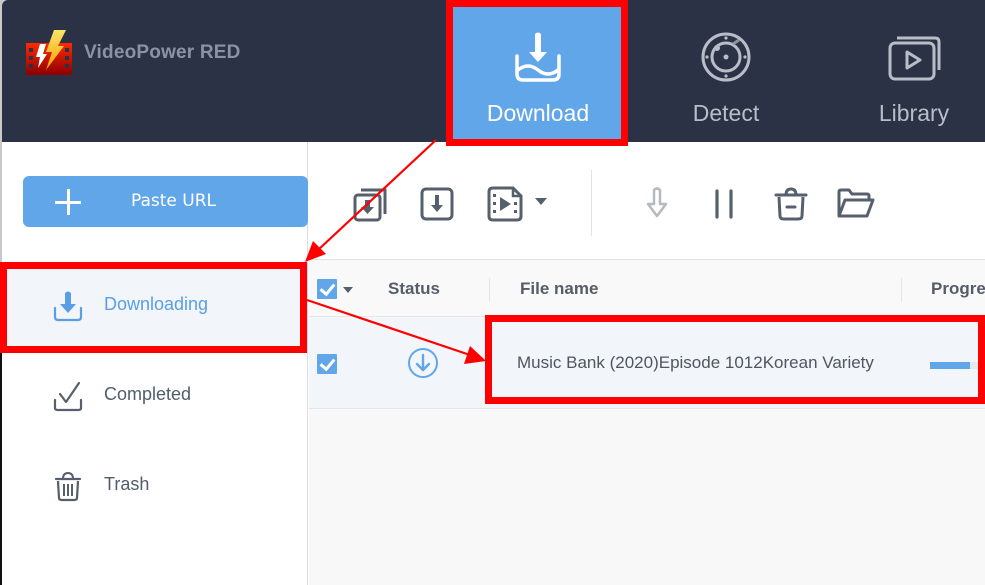  What do you see at coordinates (414, 289) in the screenshot?
I see `column-header-status: Status` at bounding box center [414, 289].